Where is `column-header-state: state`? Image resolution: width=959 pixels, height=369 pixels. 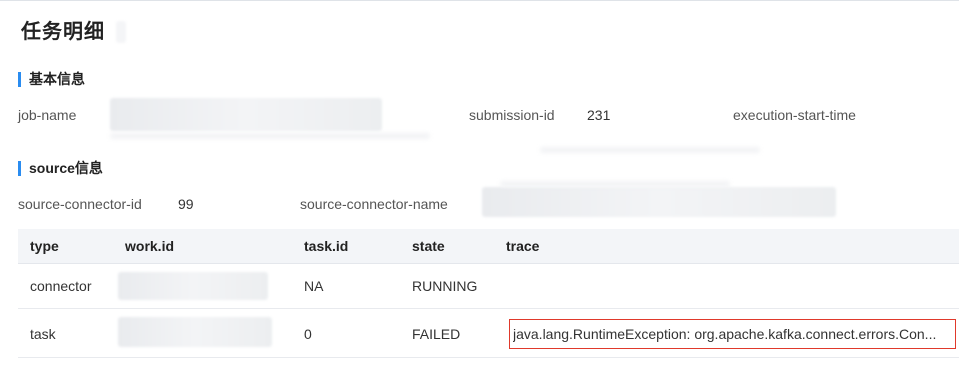
column-header-state: state is located at coordinates (428, 246).